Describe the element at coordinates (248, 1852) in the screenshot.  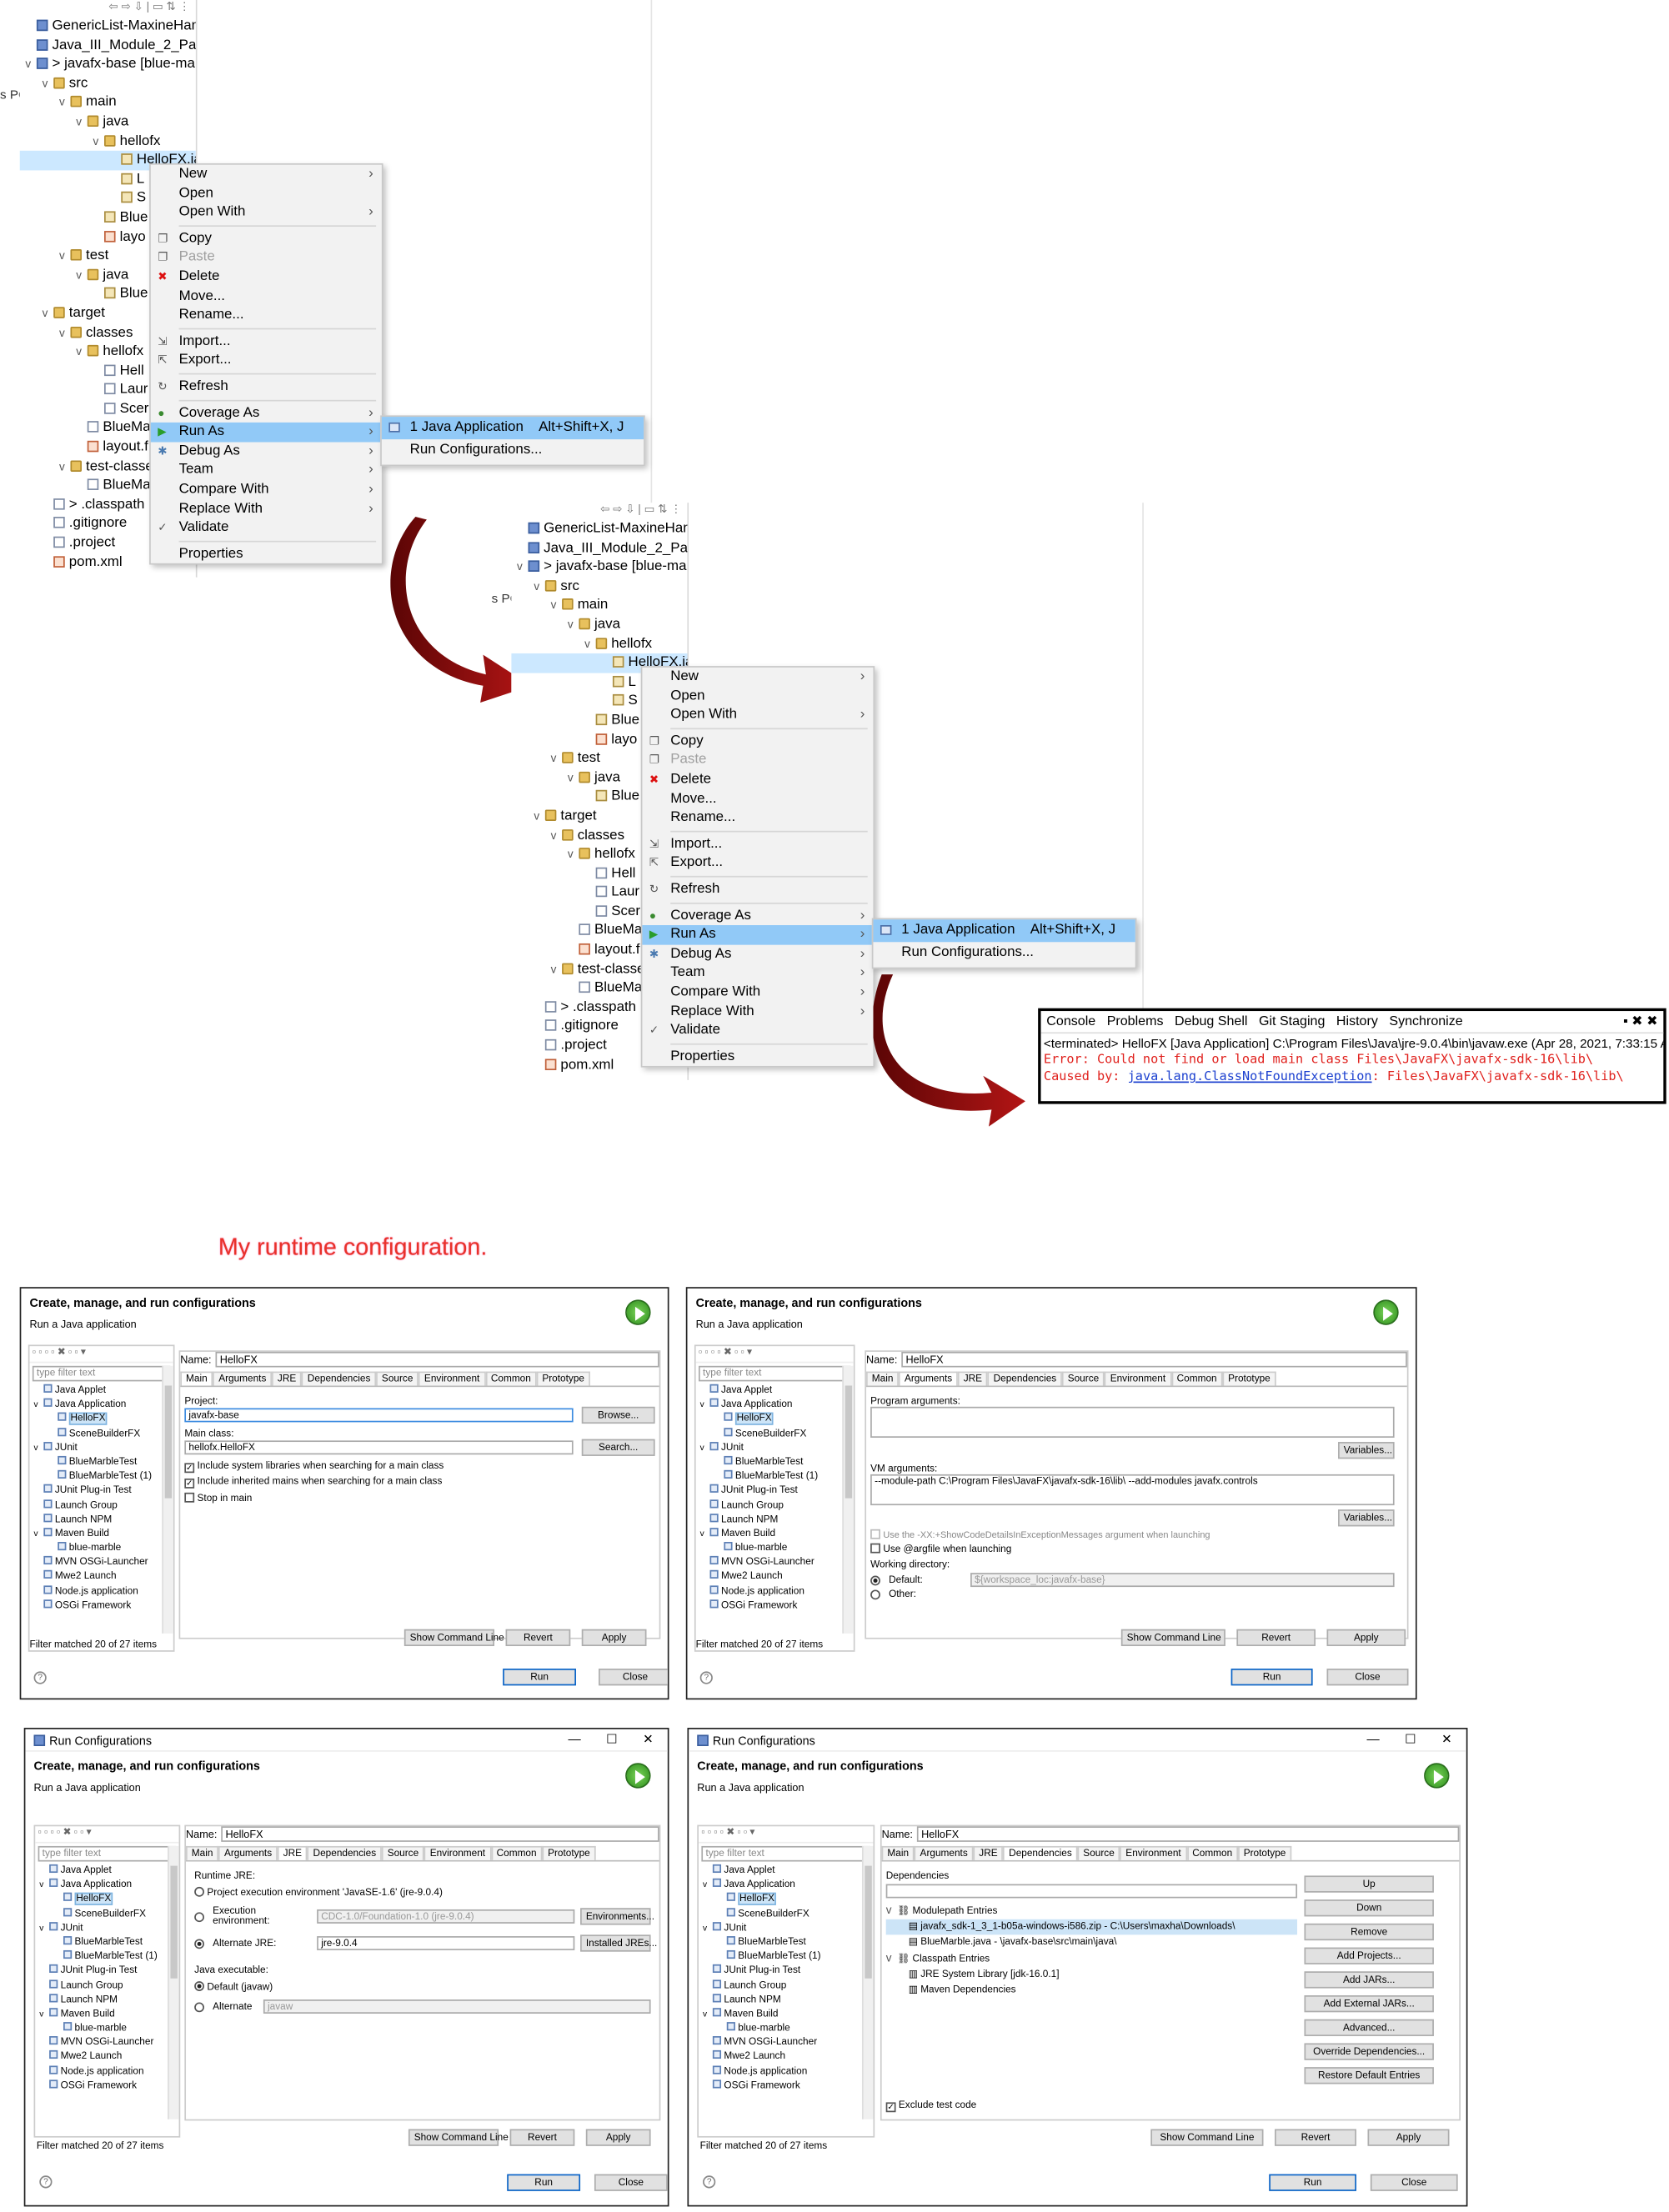
I see `tab-arguments: Arguments` at that location.